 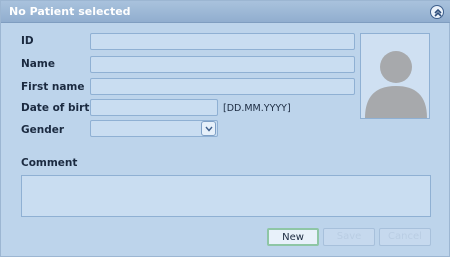 What do you see at coordinates (27, 41) in the screenshot?
I see `id-label: ID` at bounding box center [27, 41].